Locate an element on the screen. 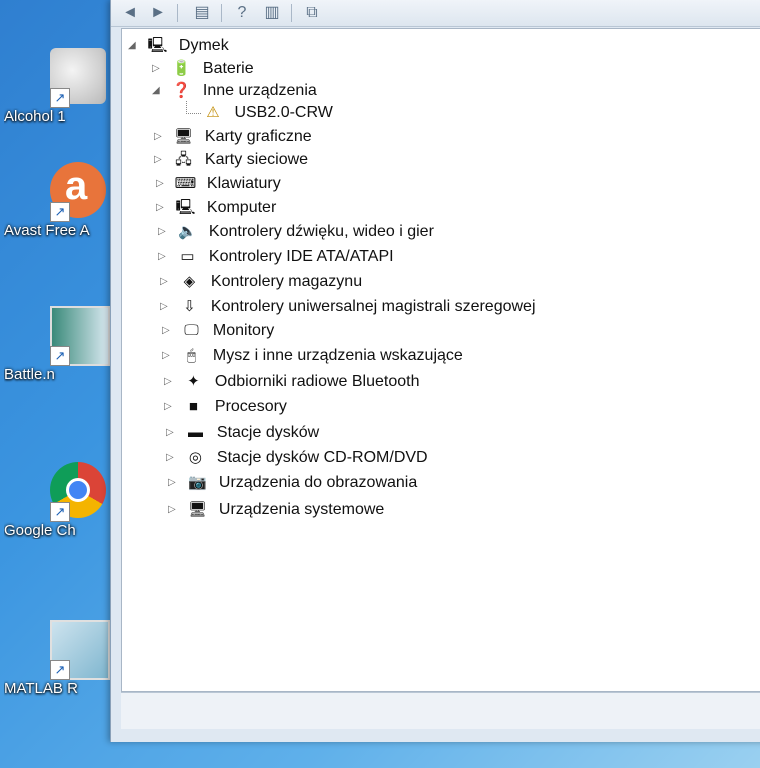 This screenshot has height=768, width=760. tree-item-procesory: ▷ ■ Procesory is located at coordinates (225, 407).